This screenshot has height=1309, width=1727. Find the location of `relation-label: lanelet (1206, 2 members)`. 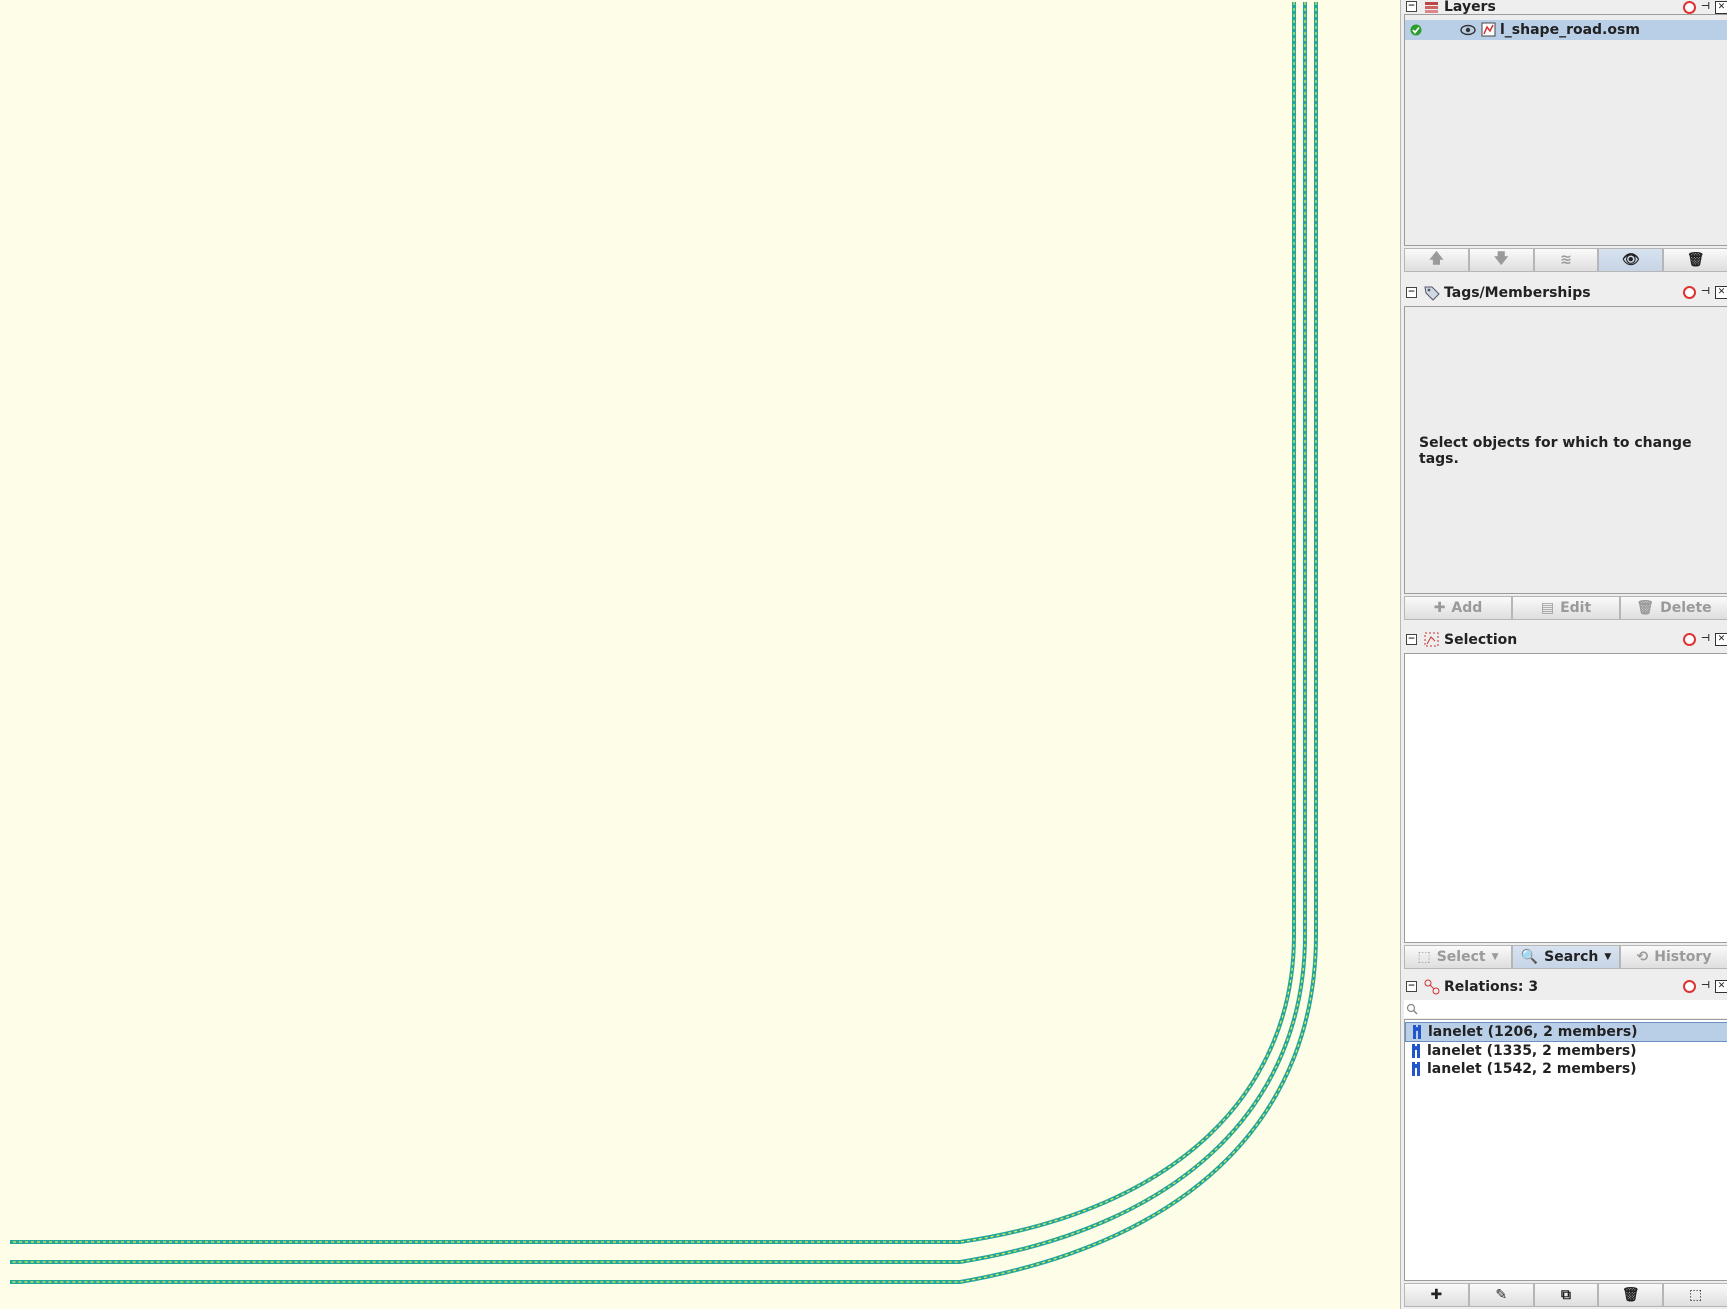

relation-label: lanelet (1206, 2 members) is located at coordinates (1533, 1032).